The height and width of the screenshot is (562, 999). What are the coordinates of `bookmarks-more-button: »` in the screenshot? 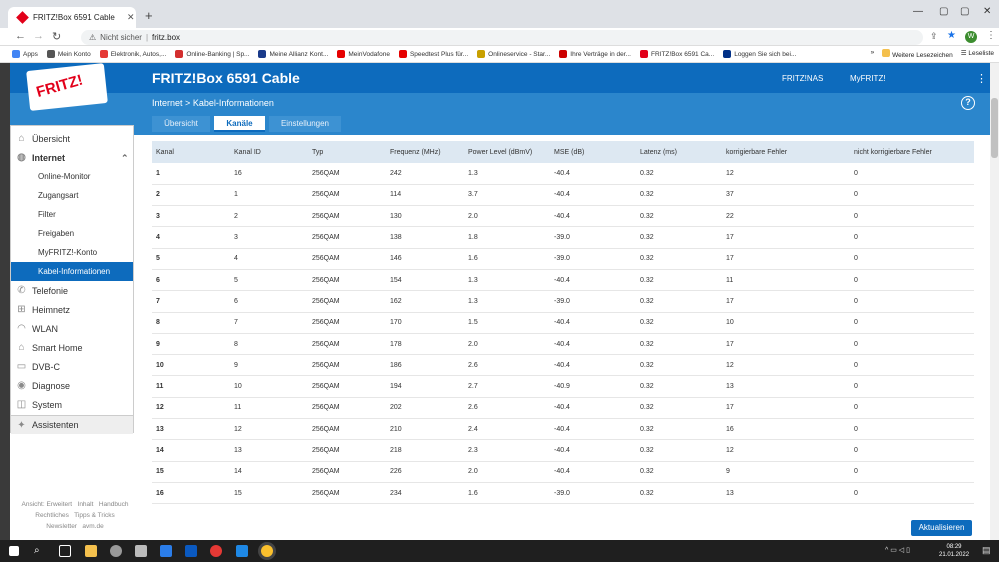 It's located at (873, 54).